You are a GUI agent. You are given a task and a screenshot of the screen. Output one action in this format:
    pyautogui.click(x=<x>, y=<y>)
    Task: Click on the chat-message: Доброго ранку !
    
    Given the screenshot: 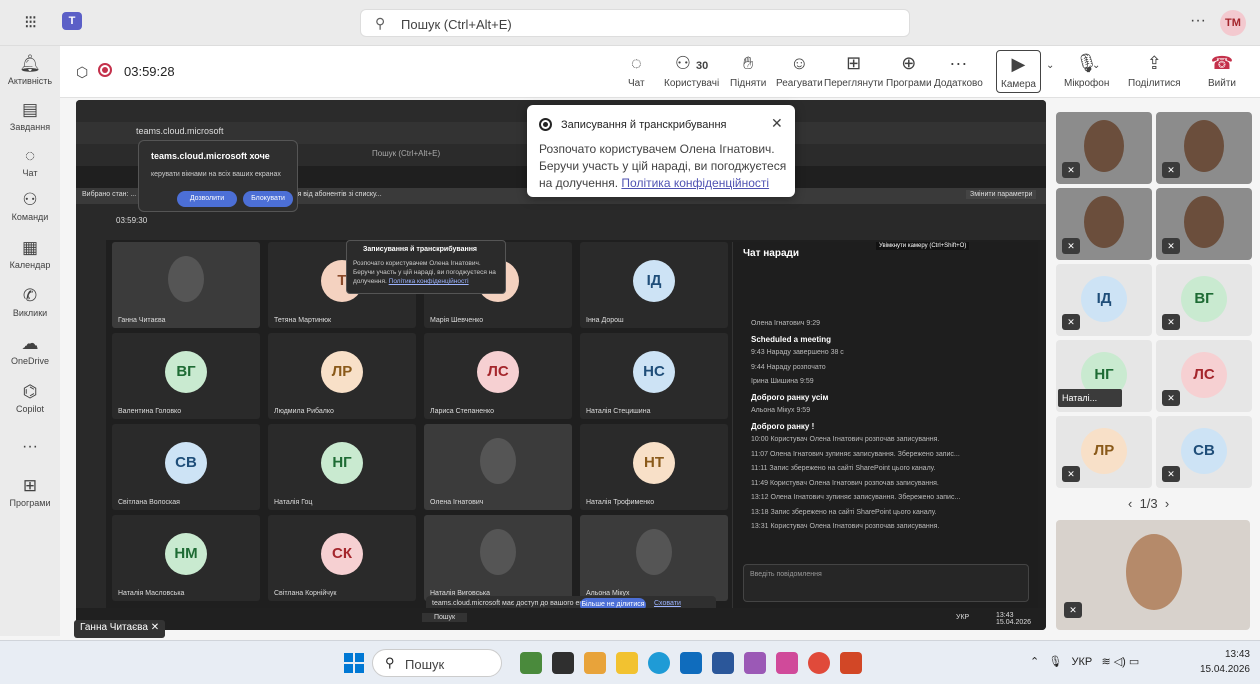 What is the action you would take?
    pyautogui.click(x=783, y=426)
    